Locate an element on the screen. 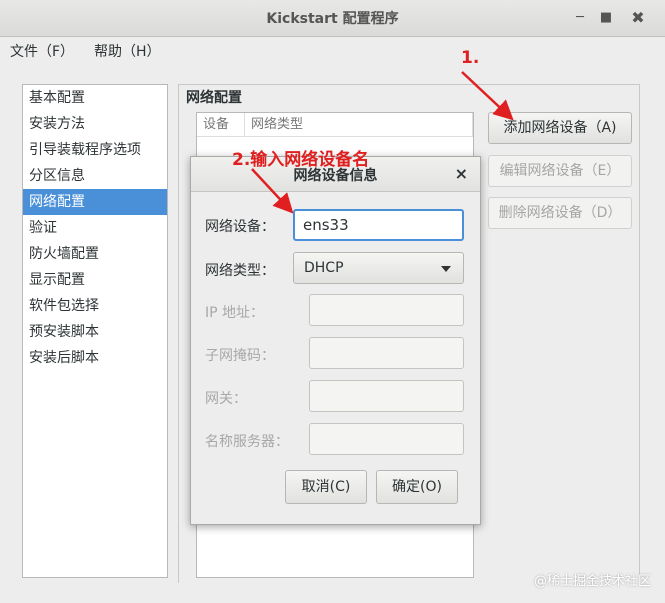  subnet-label: 子网掩码： is located at coordinates (240, 356).